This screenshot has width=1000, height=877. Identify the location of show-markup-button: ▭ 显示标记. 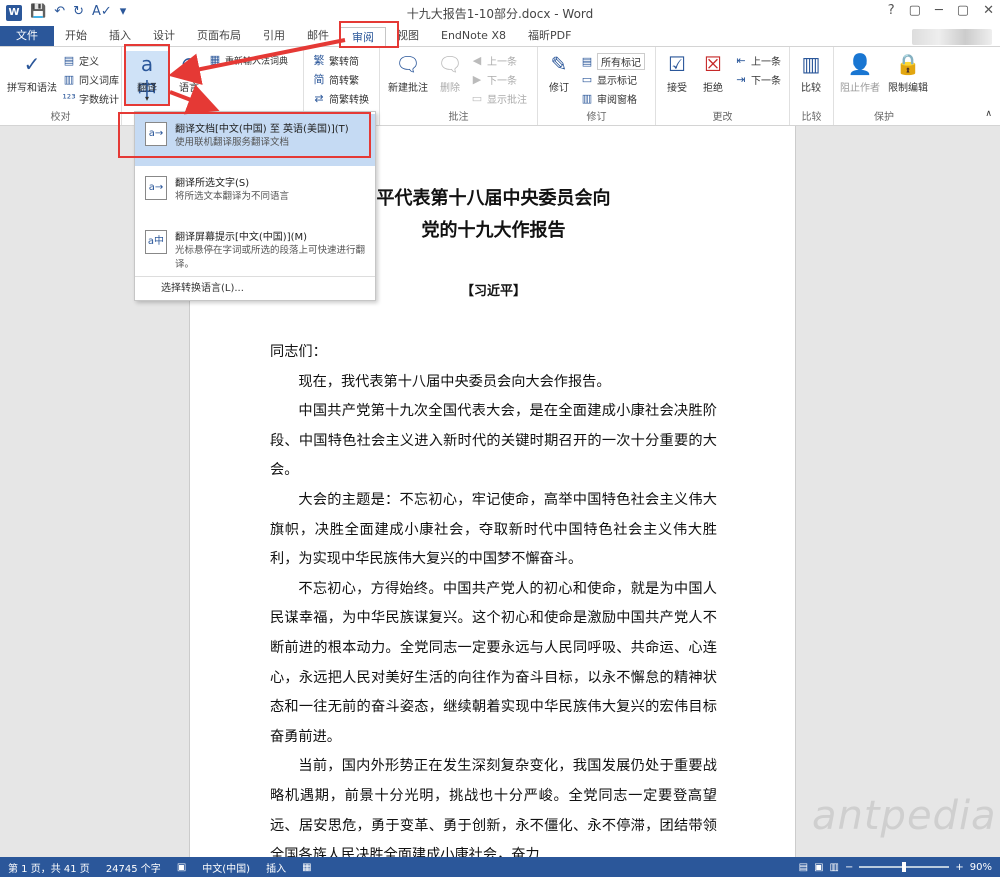
(608, 80).